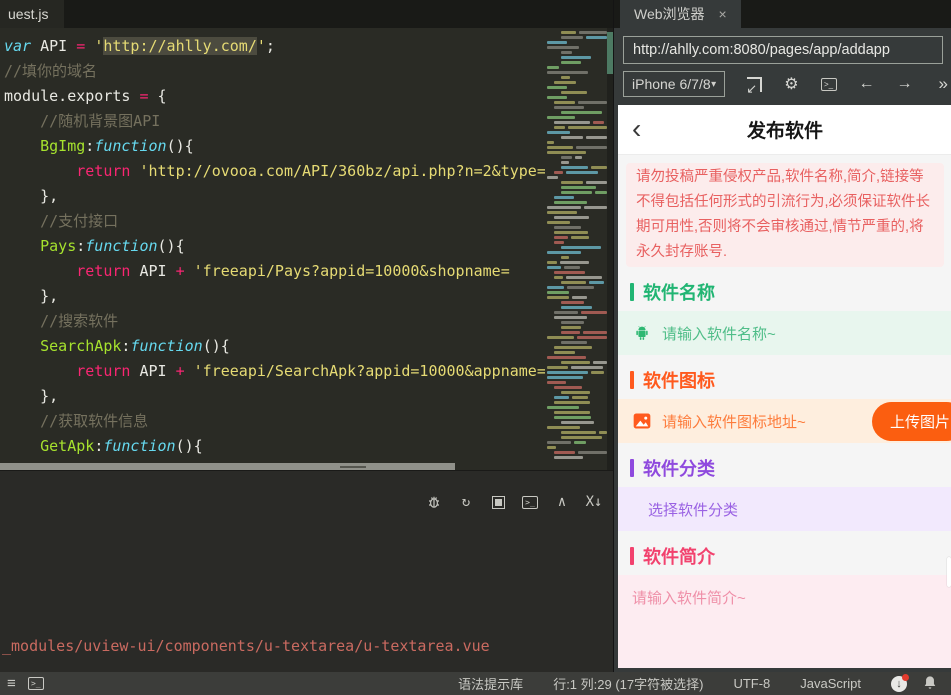 The width and height of the screenshot is (951, 695). Describe the element at coordinates (562, 502) in the screenshot. I see `collapse-icon: ∧` at that location.